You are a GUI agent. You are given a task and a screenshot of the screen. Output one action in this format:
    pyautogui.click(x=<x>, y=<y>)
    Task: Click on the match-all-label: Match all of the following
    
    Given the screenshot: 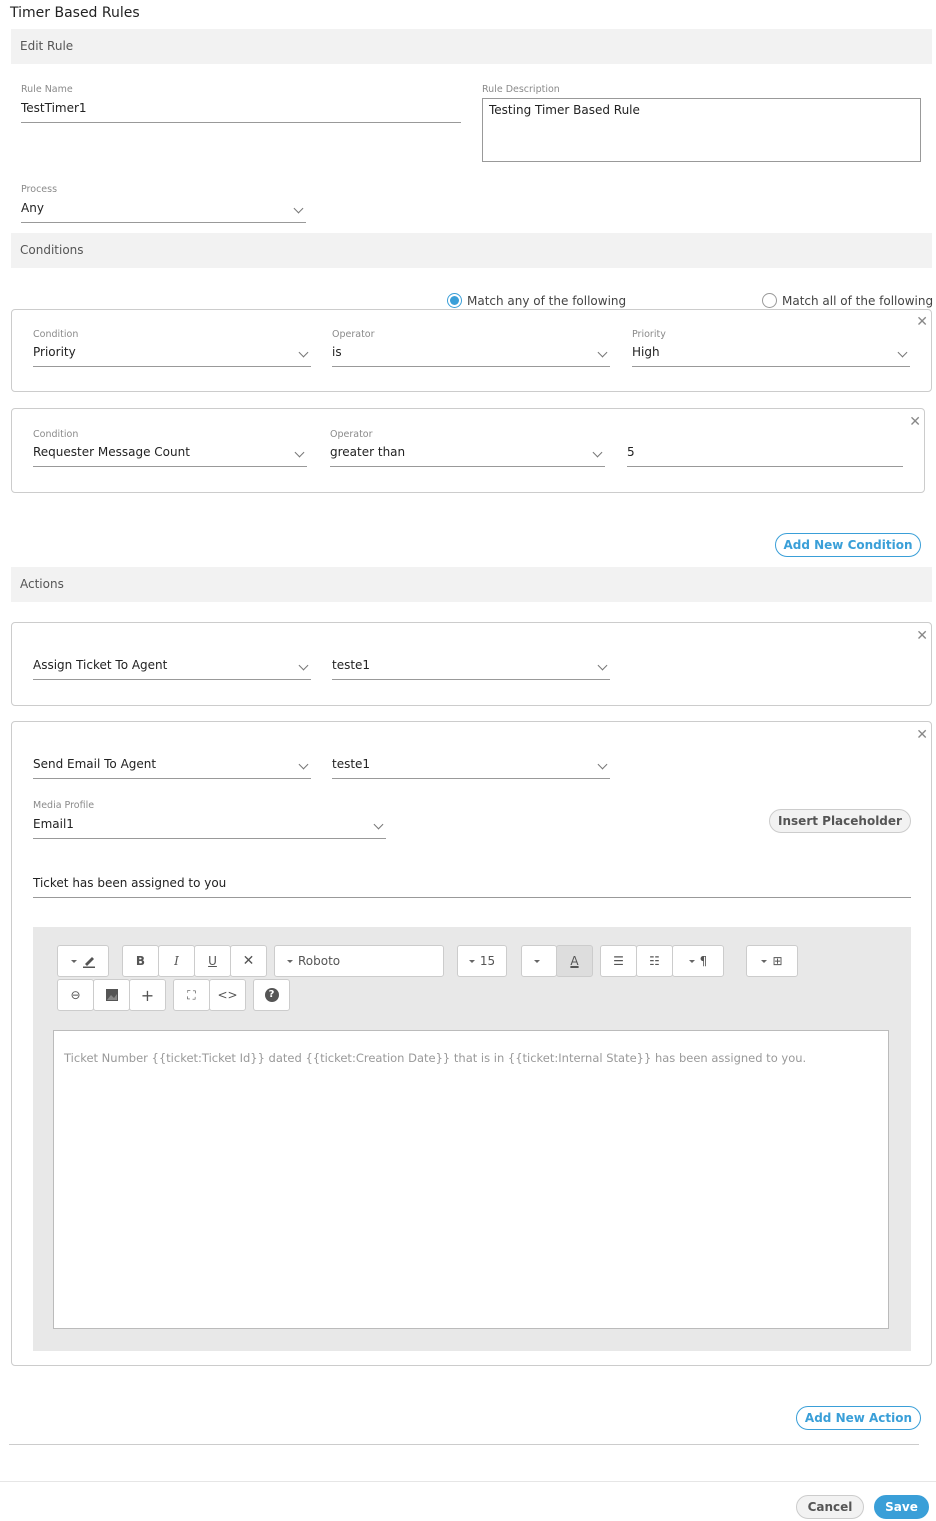 What is the action you would take?
    pyautogui.click(x=858, y=301)
    